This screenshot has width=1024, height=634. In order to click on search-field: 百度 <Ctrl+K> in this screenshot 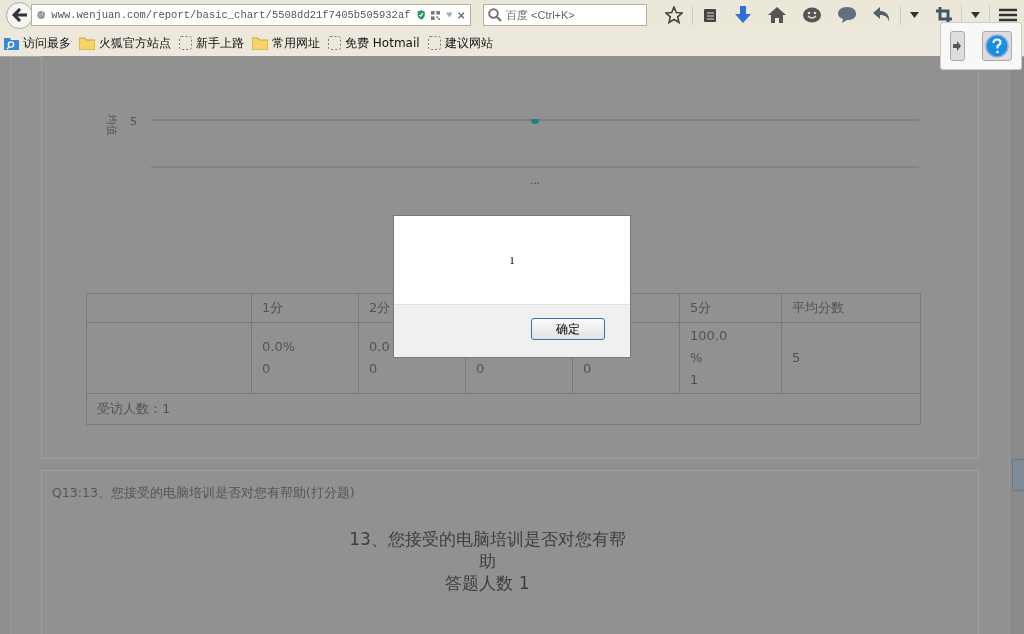, I will do `click(565, 15)`.